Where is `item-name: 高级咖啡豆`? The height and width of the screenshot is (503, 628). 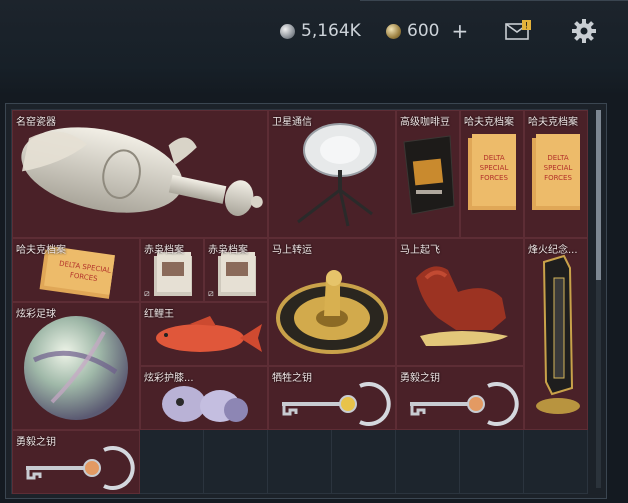 item-name: 高级咖啡豆 is located at coordinates (425, 122).